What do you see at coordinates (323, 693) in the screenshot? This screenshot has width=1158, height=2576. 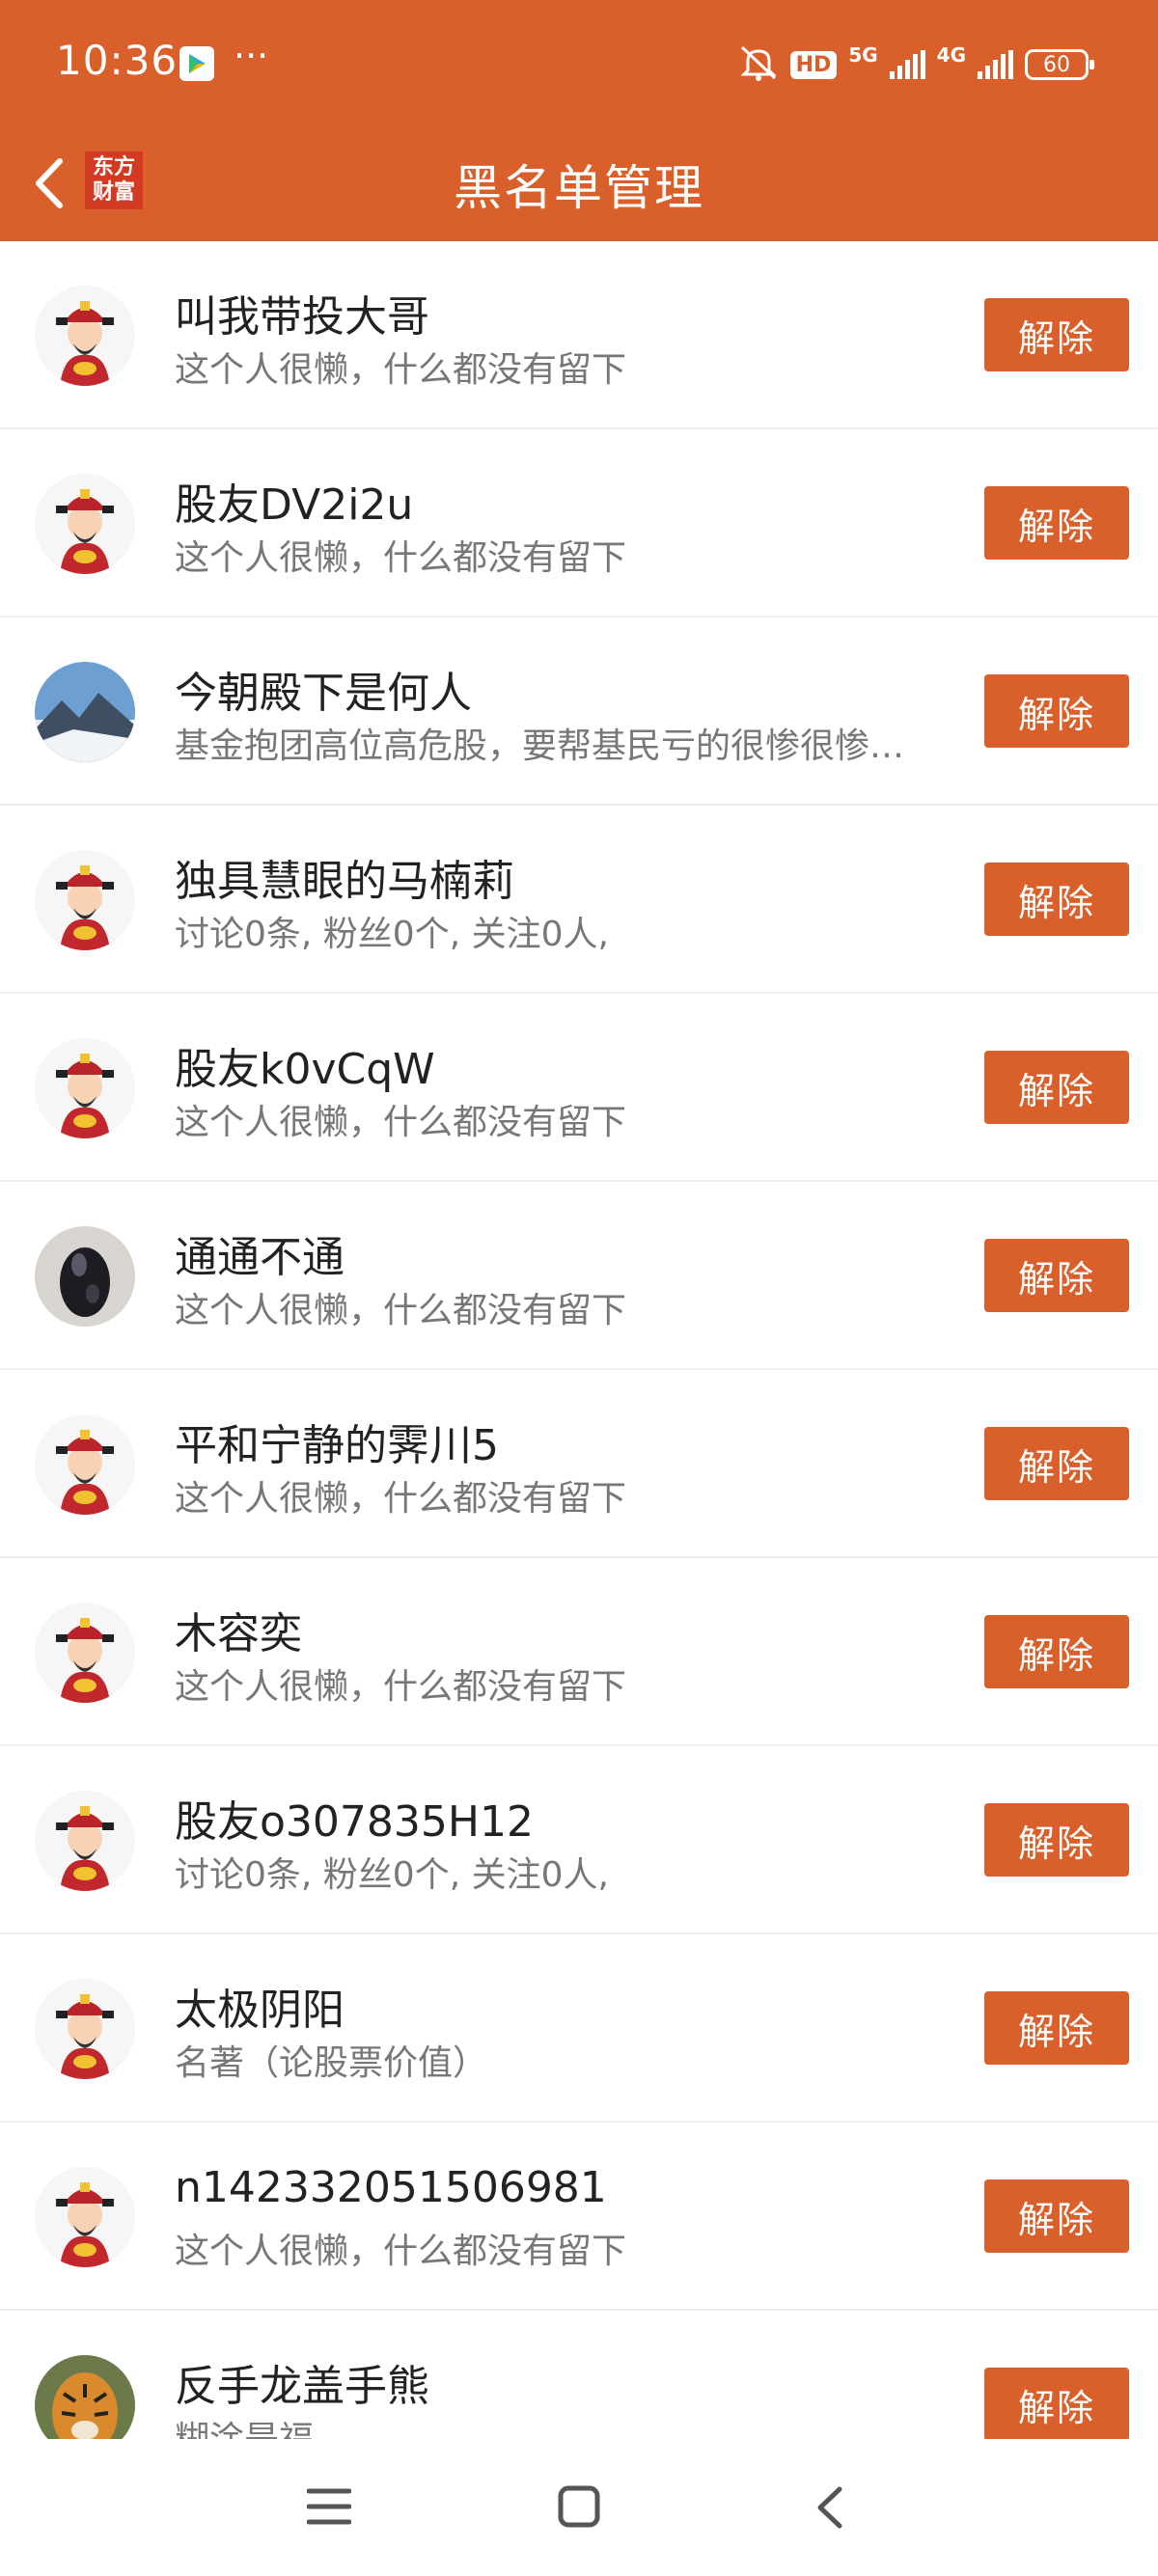 I see `user-name: 今朝殿下是何人` at bounding box center [323, 693].